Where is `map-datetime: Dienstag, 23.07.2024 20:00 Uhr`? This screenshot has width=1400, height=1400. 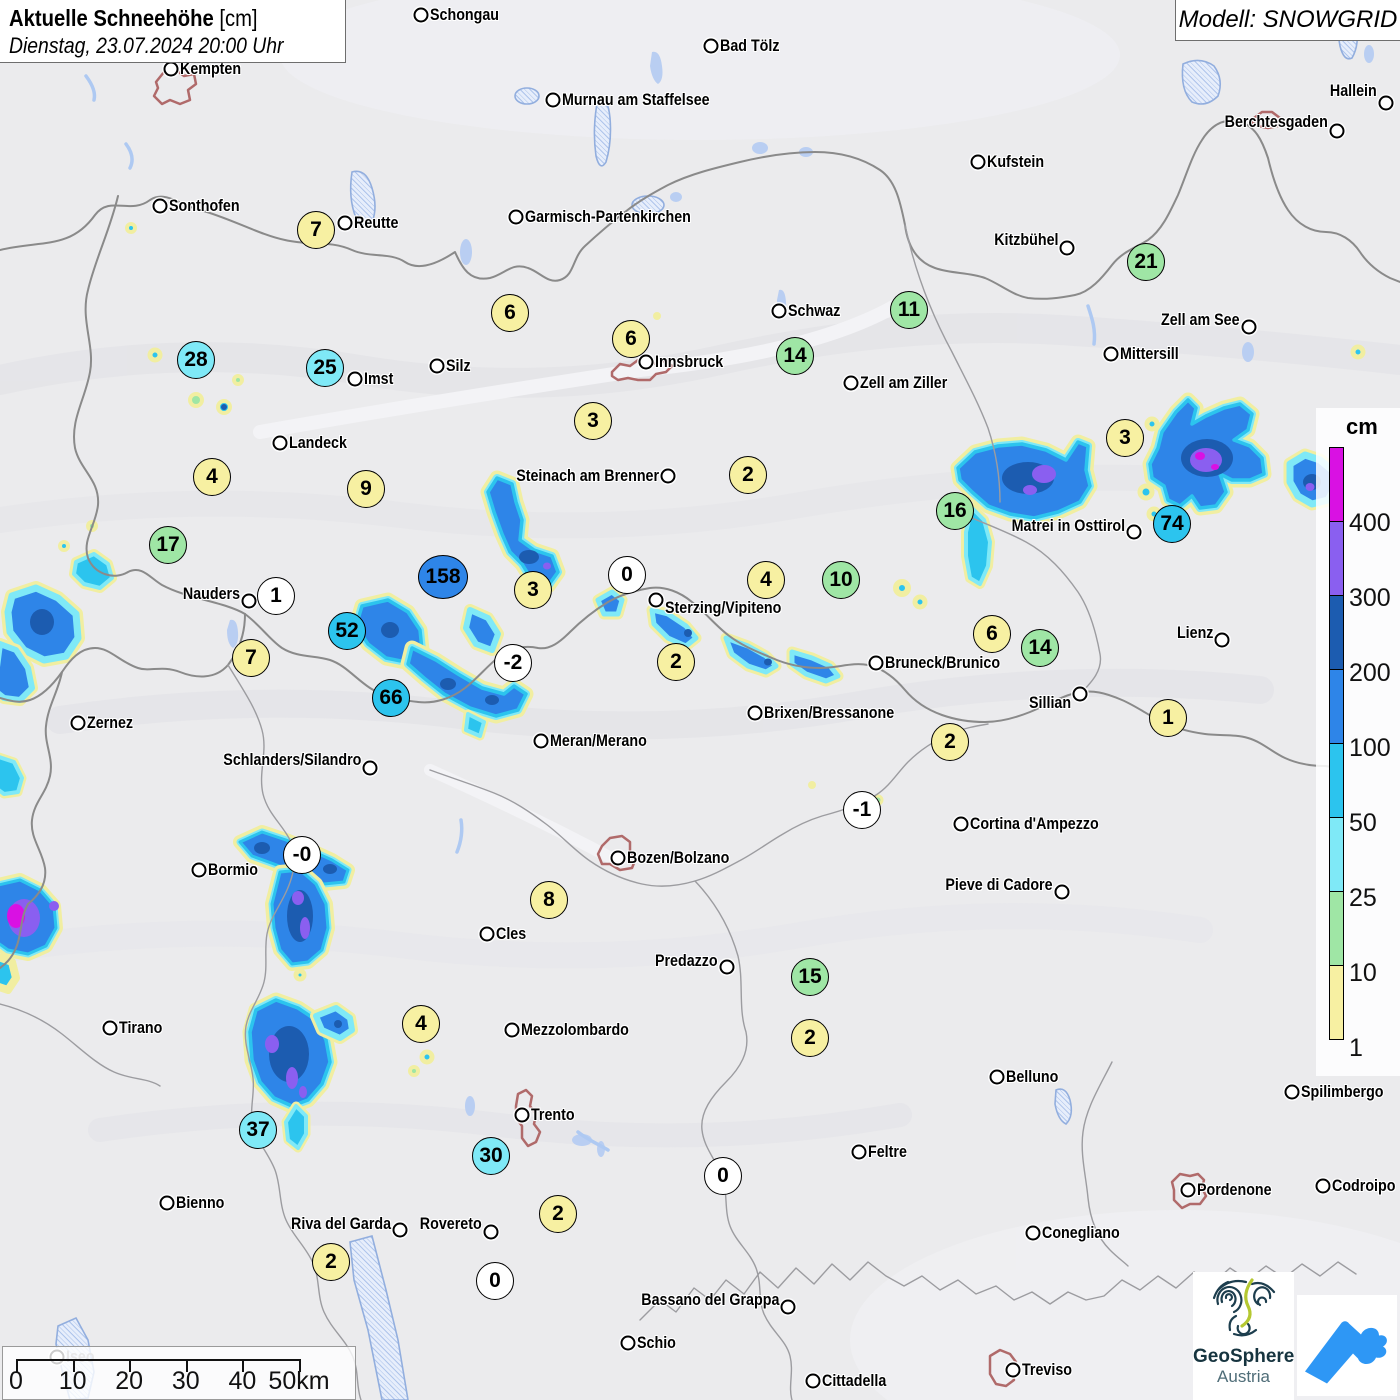 map-datetime: Dienstag, 23.07.2024 20:00 Uhr is located at coordinates (146, 45).